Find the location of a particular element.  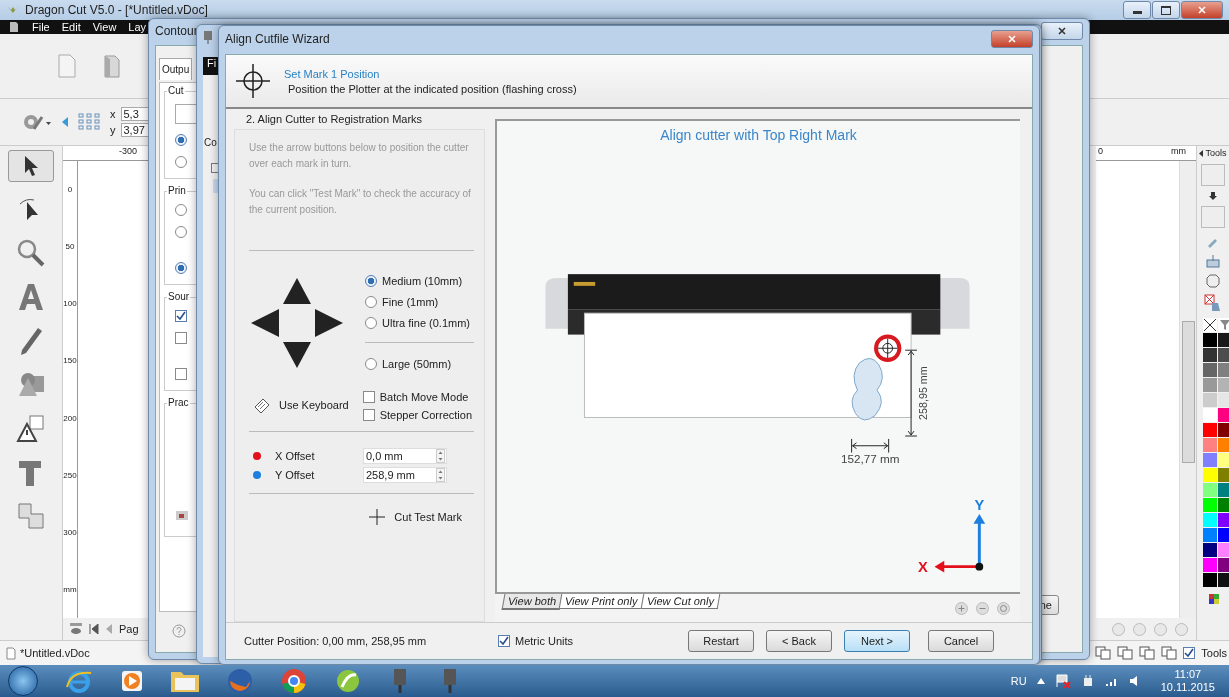

no-fill-bucket-icon is located at coordinates (1213, 303).